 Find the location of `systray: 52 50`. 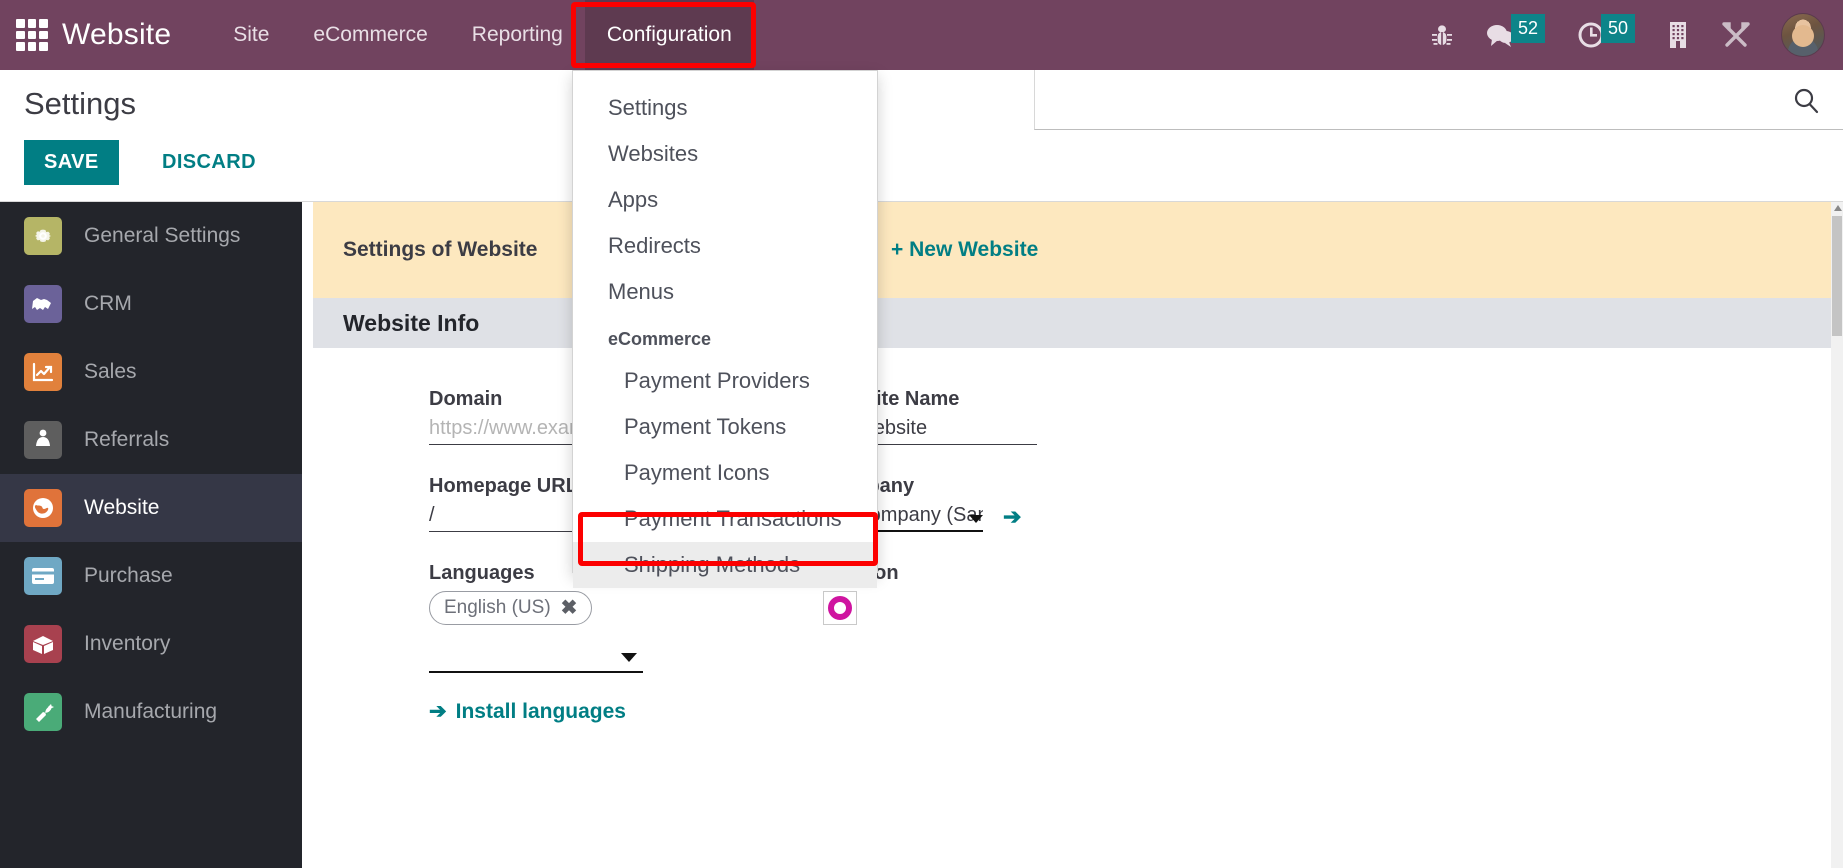

systray: 52 50 is located at coordinates (1629, 35).